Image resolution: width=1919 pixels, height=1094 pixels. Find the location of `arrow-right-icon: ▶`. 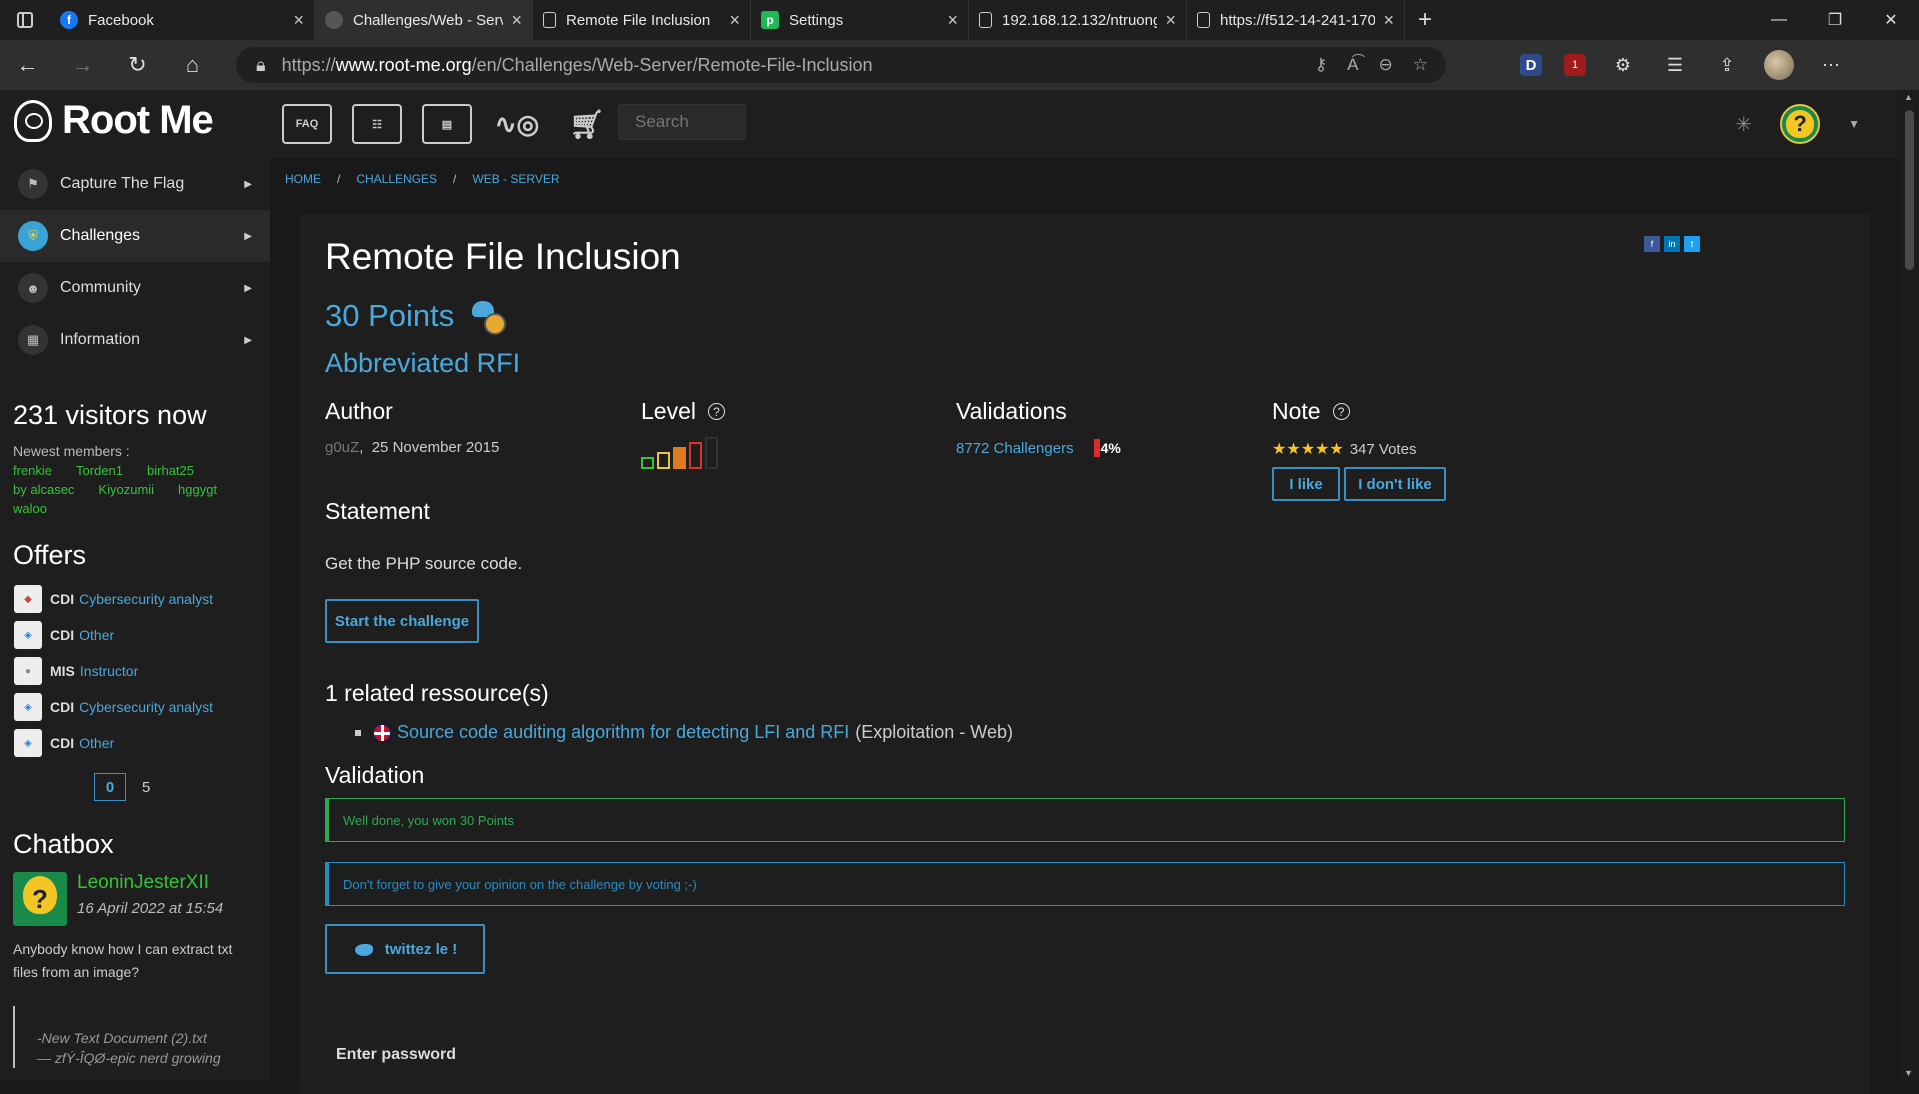

arrow-right-icon: ▶ is located at coordinates (248, 236).